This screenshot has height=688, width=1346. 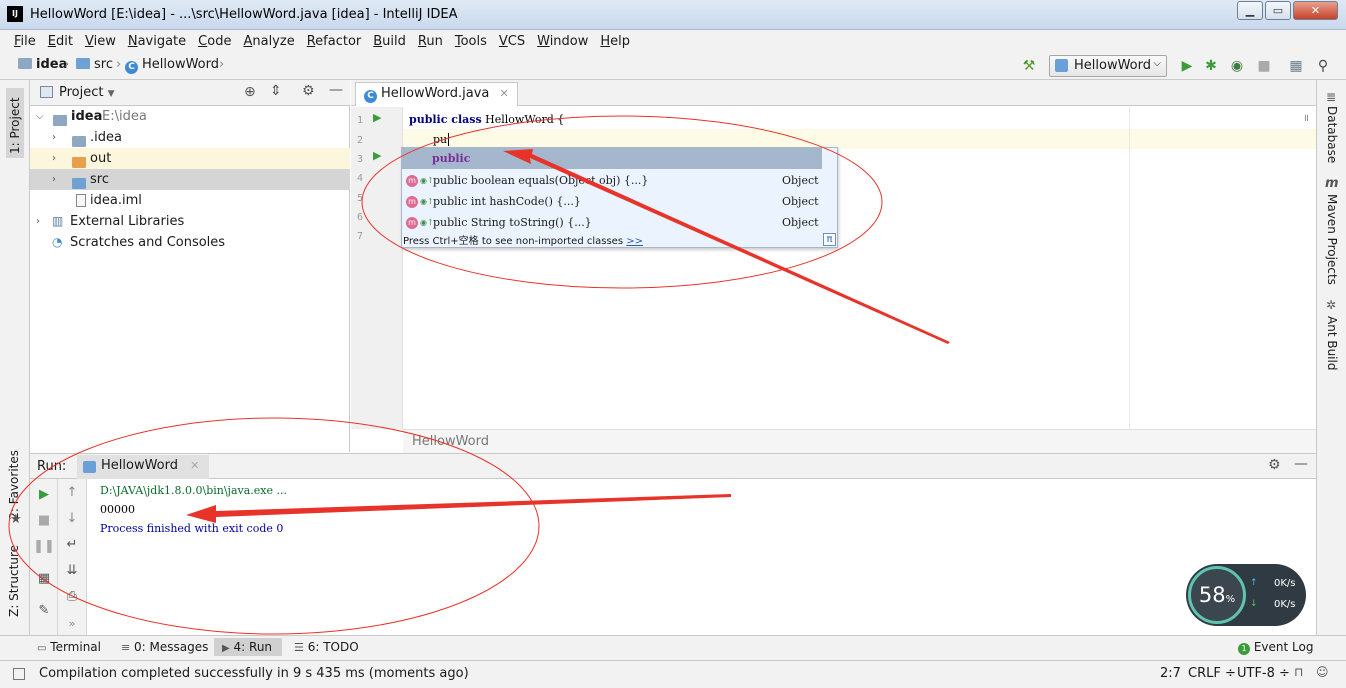 What do you see at coordinates (1211, 66) in the screenshot?
I see `debug-icon: ✱` at bounding box center [1211, 66].